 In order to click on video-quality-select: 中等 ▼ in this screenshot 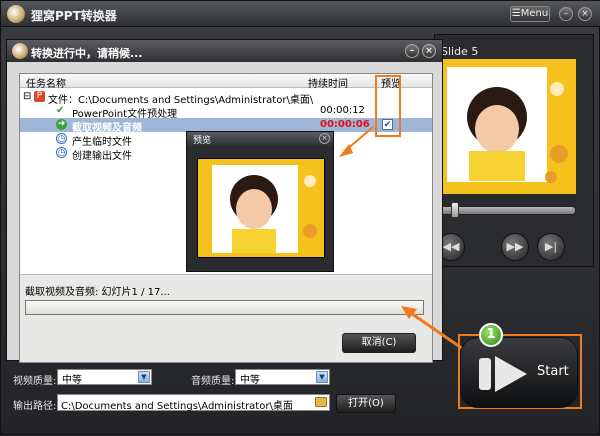, I will do `click(104, 377)`.